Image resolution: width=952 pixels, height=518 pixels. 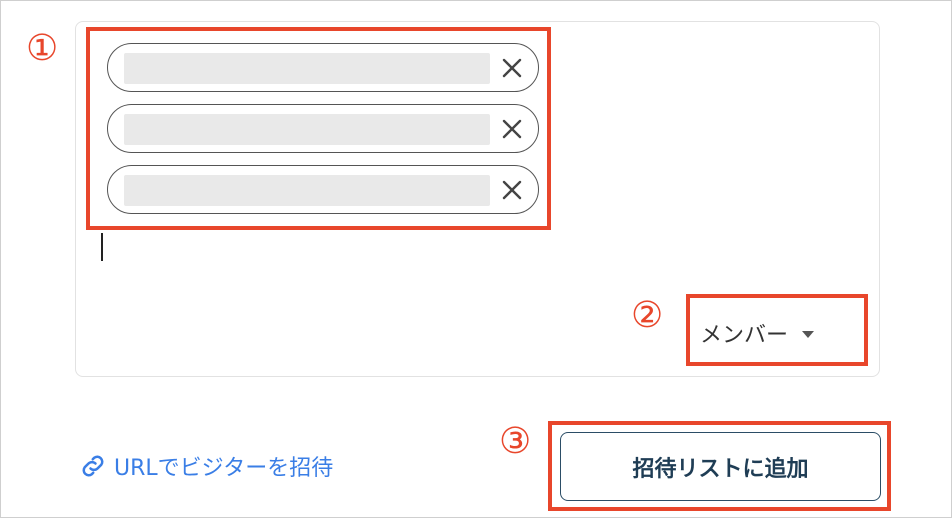 I want to click on highlight-box-role, so click(x=777, y=330).